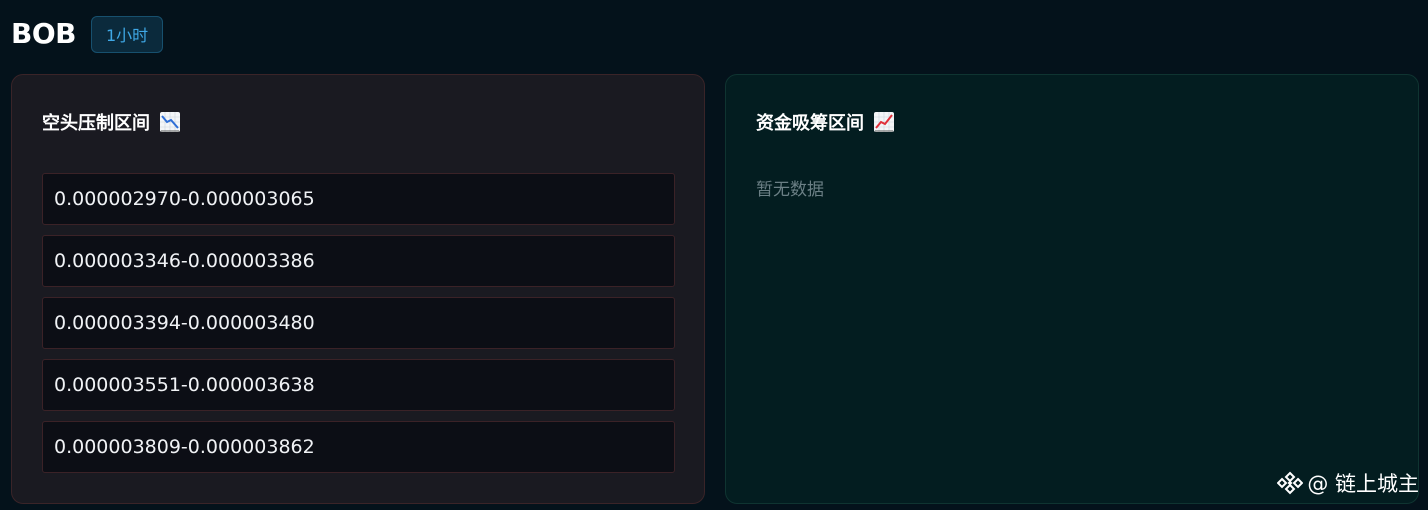 Image resolution: width=1428 pixels, height=510 pixels. Describe the element at coordinates (1363, 484) in the screenshot. I see `watermark-text: @ 链上城主` at that location.